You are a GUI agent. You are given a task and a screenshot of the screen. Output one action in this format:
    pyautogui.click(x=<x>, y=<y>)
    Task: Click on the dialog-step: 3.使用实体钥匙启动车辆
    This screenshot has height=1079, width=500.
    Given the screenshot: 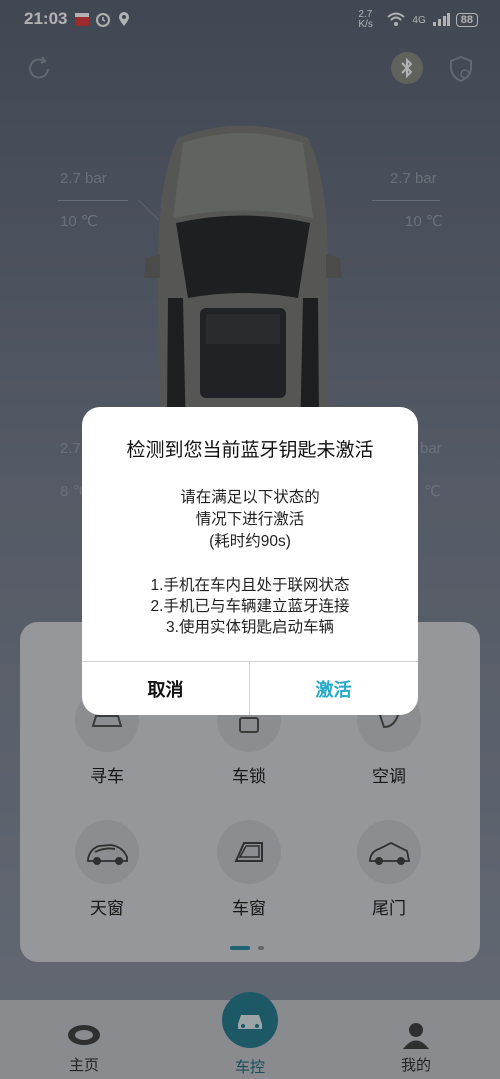 What is the action you would take?
    pyautogui.click(x=250, y=627)
    